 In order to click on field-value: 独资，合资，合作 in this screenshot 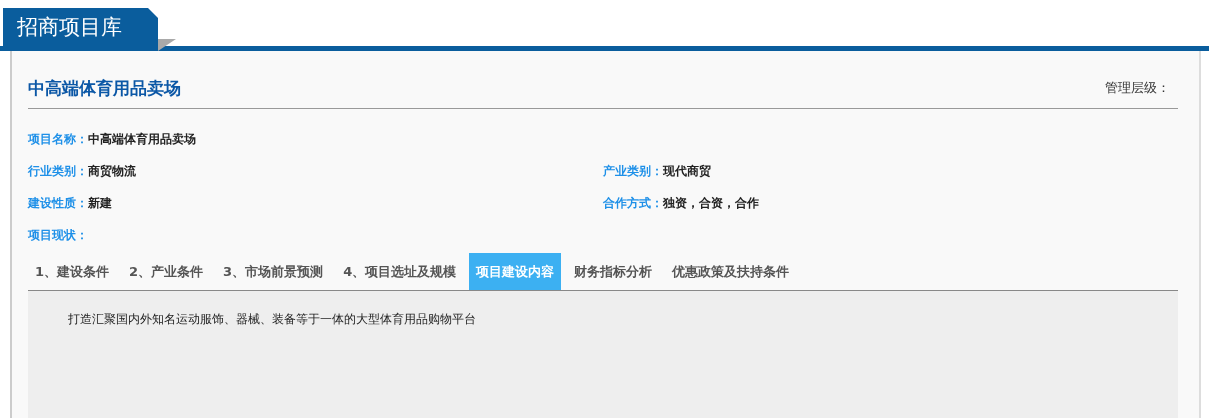, I will do `click(711, 202)`.